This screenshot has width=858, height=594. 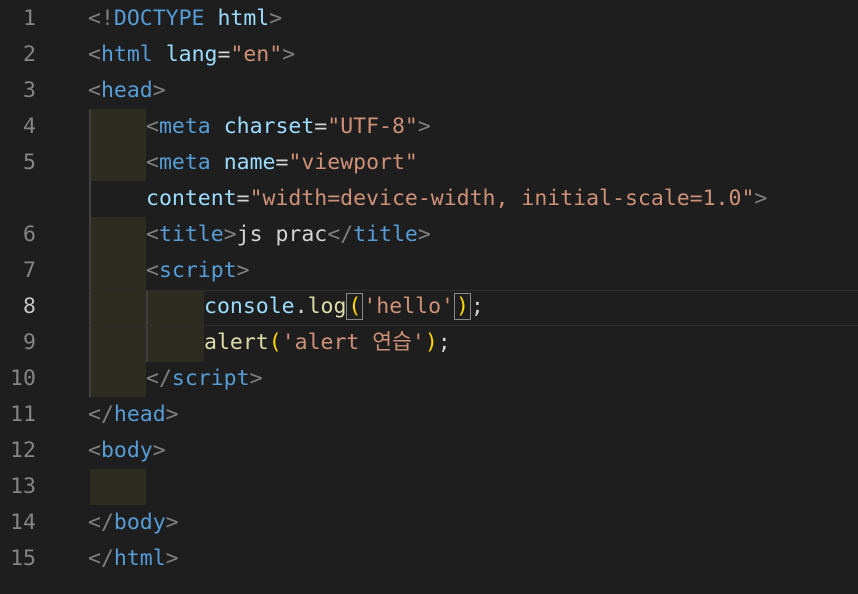 What do you see at coordinates (269, 126) in the screenshot?
I see `token: charset` at bounding box center [269, 126].